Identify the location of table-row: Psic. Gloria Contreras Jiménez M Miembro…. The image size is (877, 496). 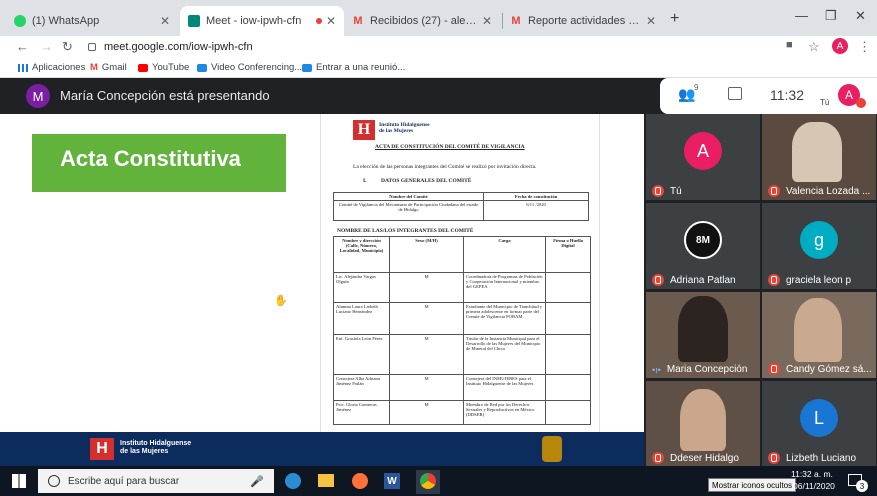
(462, 412).